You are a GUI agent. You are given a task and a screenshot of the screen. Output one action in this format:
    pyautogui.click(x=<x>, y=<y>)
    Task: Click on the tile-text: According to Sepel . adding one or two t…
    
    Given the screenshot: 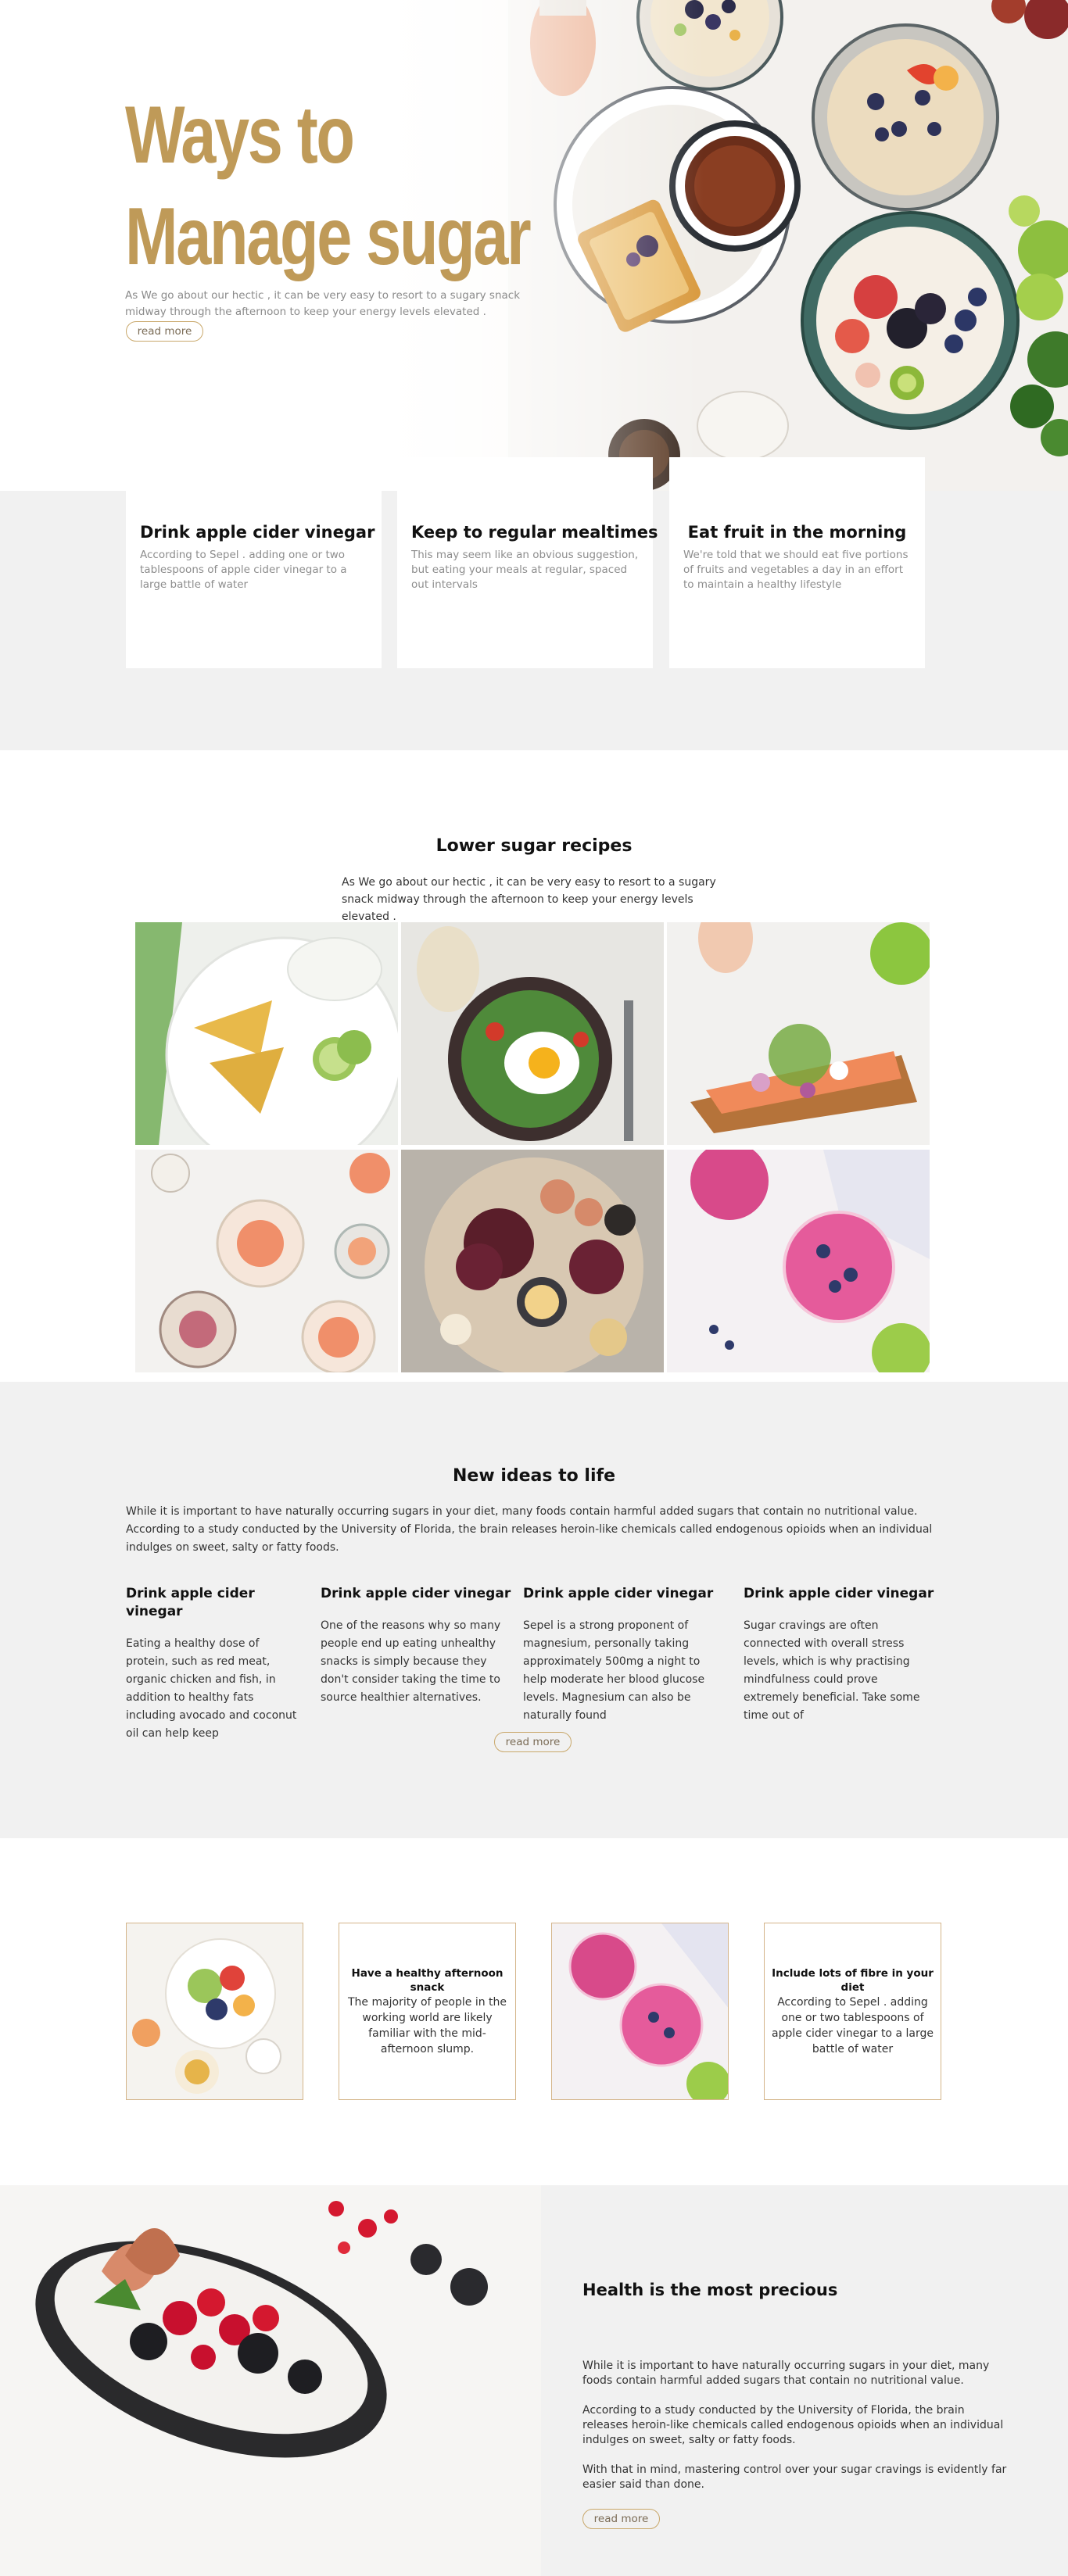 What is the action you would take?
    pyautogui.click(x=853, y=2025)
    